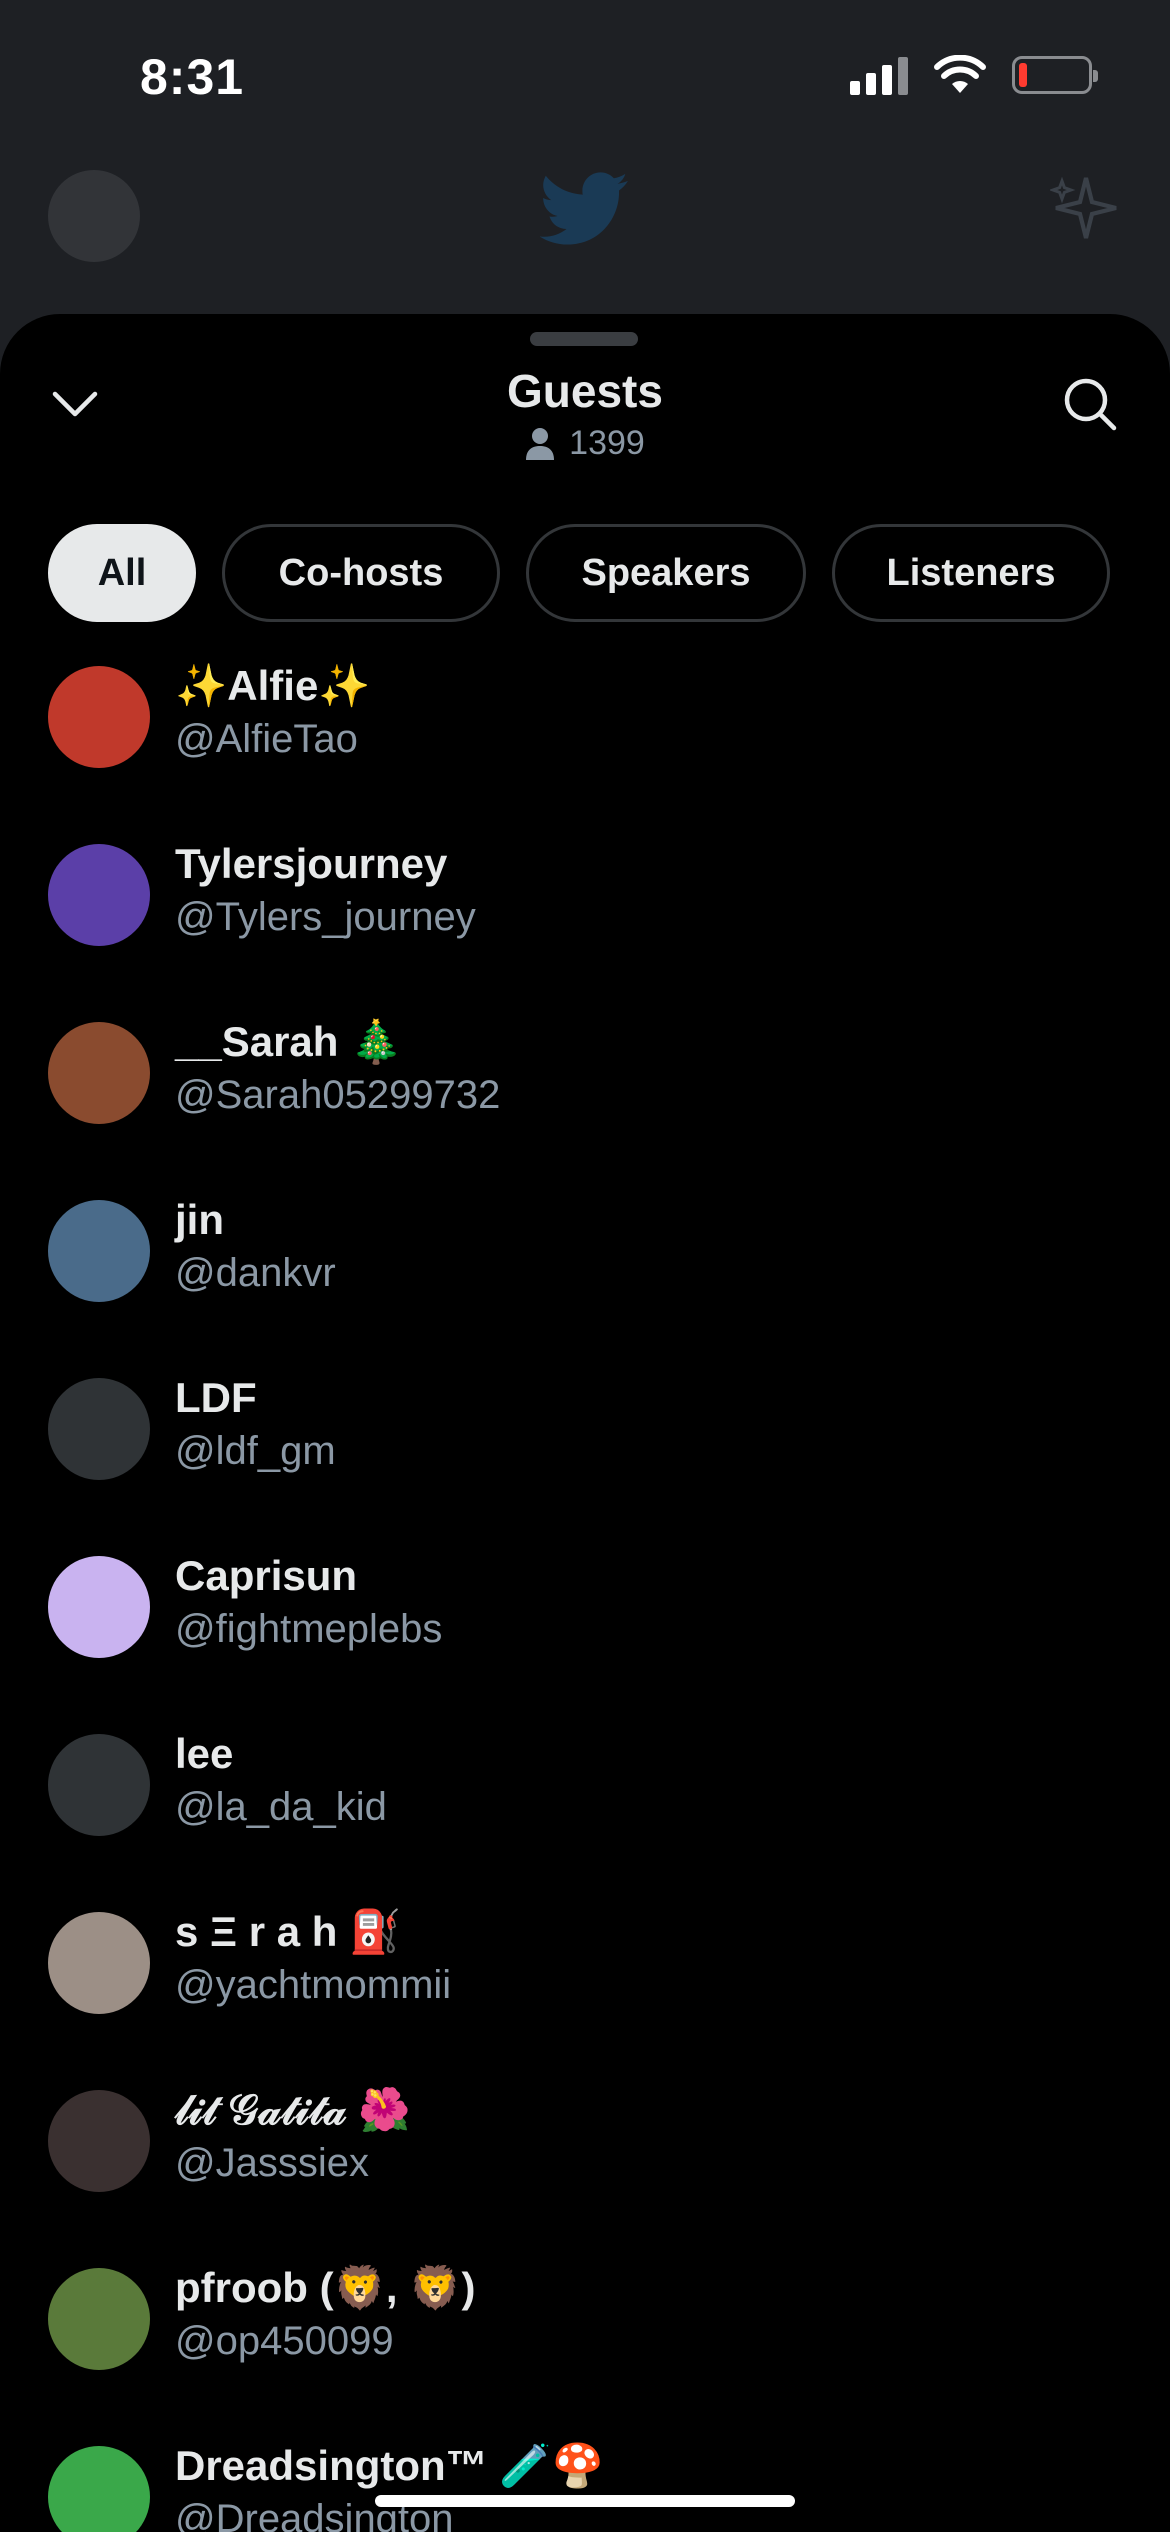 The height and width of the screenshot is (2532, 1170). What do you see at coordinates (585, 1989) in the screenshot?
I see `list-item: s Ξ r a h ⛽ @yachtmommii` at bounding box center [585, 1989].